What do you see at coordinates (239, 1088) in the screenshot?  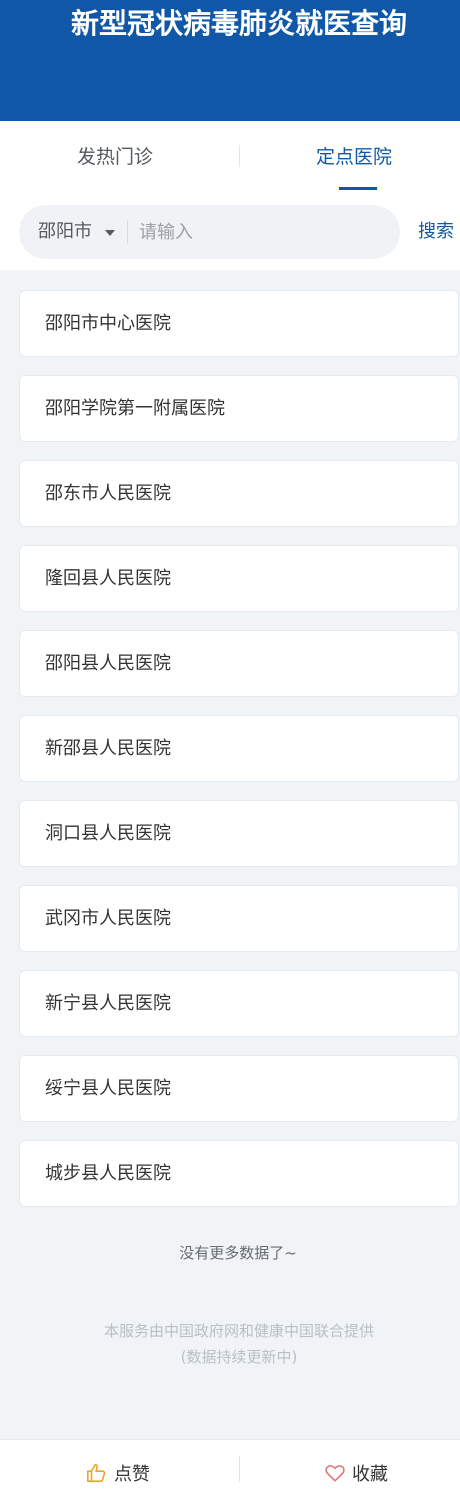 I see `list-item: 绥宁县人民医院` at bounding box center [239, 1088].